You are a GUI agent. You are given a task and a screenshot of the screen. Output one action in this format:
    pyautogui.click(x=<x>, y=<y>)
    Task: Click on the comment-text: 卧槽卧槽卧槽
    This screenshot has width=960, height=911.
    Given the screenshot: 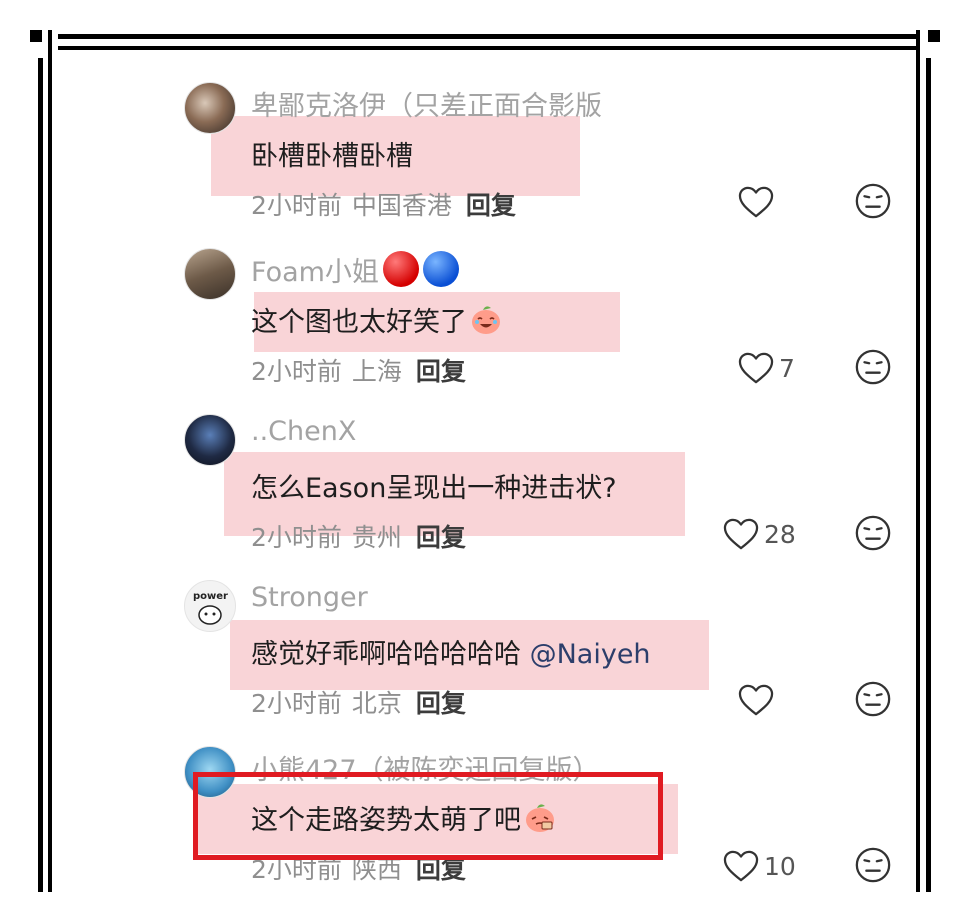 What is the action you would take?
    pyautogui.click(x=332, y=156)
    